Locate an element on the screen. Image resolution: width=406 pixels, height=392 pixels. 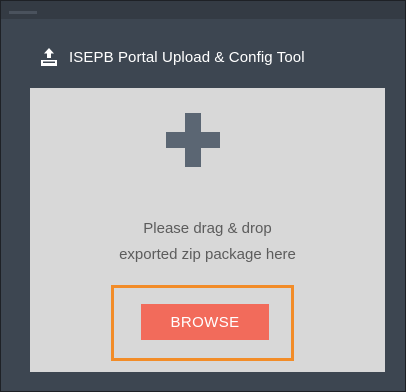
drop-instruction-line2: exported zip package here is located at coordinates (207, 254).